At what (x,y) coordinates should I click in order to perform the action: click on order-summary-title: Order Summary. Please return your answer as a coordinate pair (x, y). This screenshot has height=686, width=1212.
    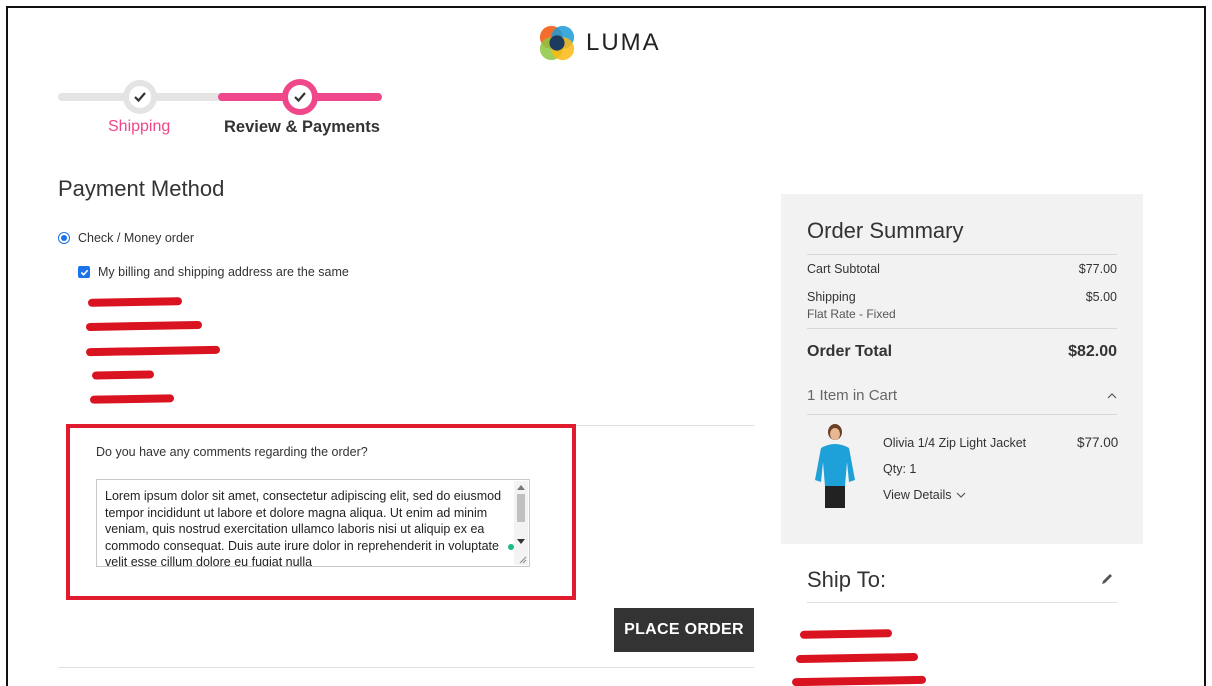
    Looking at the image, I should click on (885, 230).